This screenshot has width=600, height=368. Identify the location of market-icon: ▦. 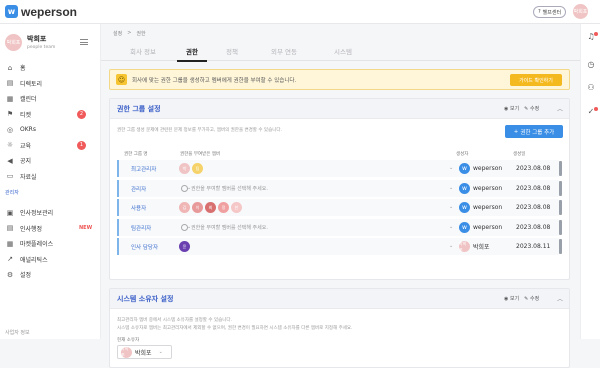
(10, 243).